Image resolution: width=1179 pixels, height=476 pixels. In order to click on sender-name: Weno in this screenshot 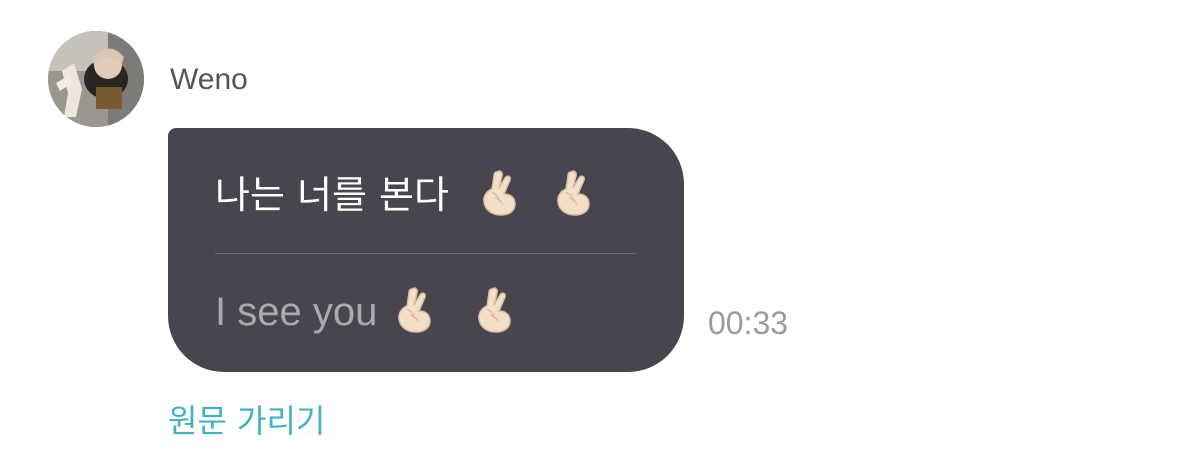, I will do `click(209, 79)`.